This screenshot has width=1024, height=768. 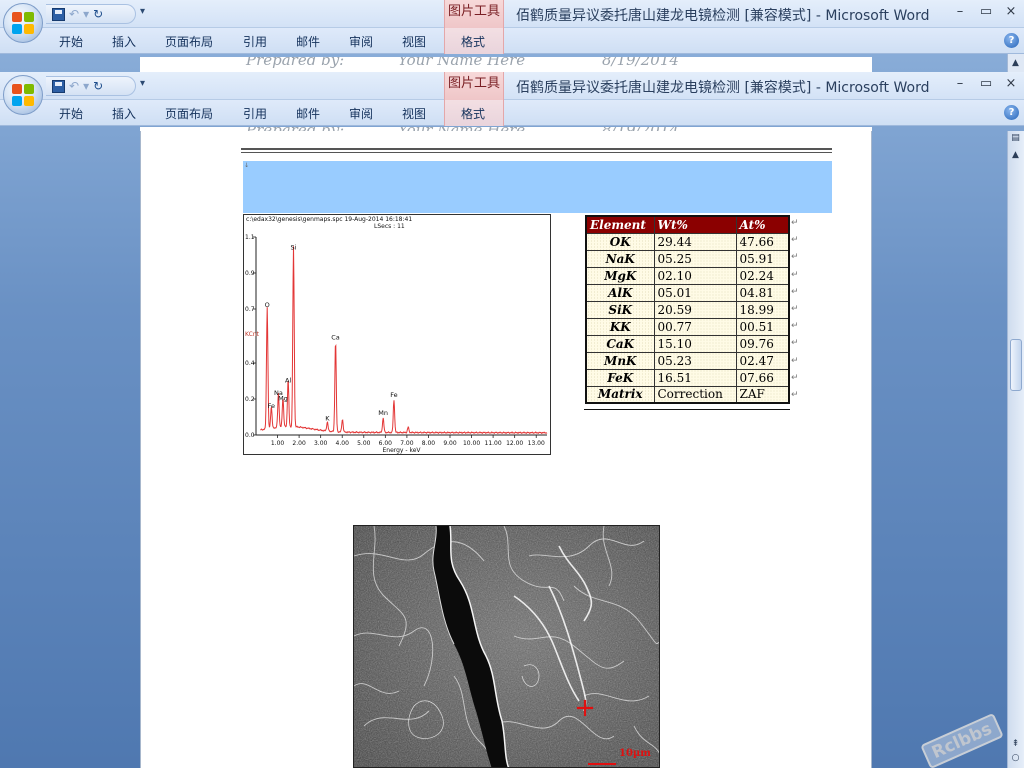 I want to click on cell-element: SiK, so click(x=620, y=309).